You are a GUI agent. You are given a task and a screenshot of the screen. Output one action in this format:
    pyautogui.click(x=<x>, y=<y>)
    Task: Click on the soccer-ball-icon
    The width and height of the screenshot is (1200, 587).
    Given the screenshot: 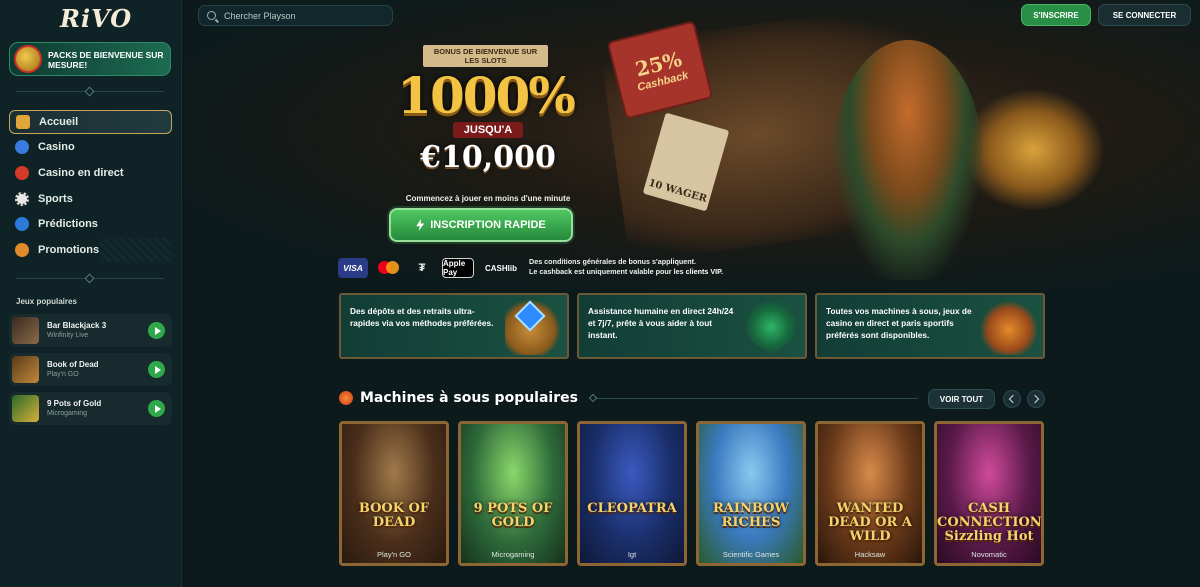 What is the action you would take?
    pyautogui.click(x=22, y=199)
    